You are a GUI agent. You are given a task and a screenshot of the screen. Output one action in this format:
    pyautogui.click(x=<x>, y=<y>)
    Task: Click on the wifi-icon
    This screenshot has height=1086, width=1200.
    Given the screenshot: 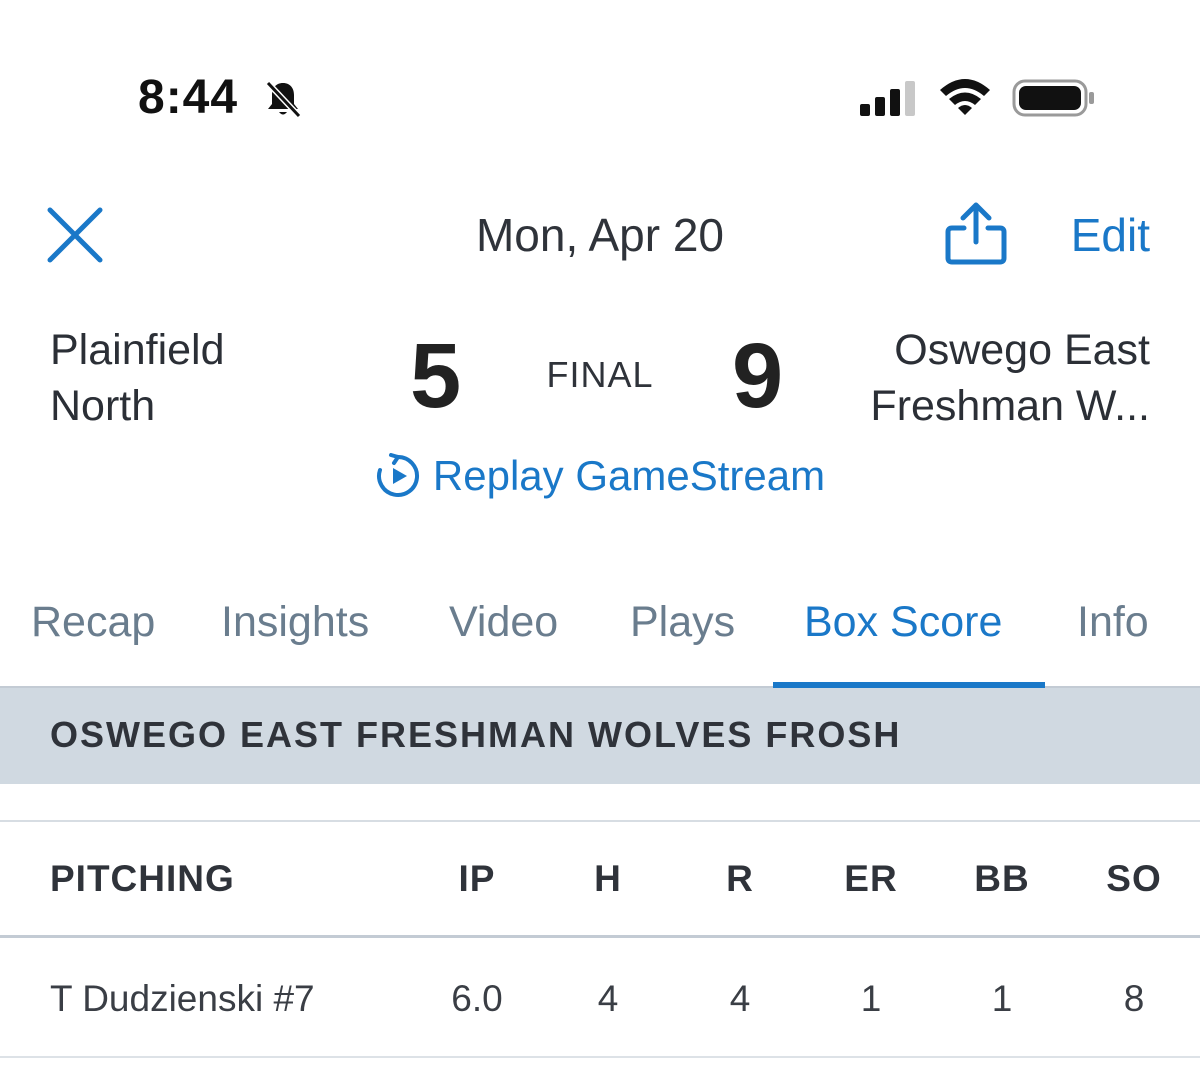 What is the action you would take?
    pyautogui.click(x=965, y=97)
    